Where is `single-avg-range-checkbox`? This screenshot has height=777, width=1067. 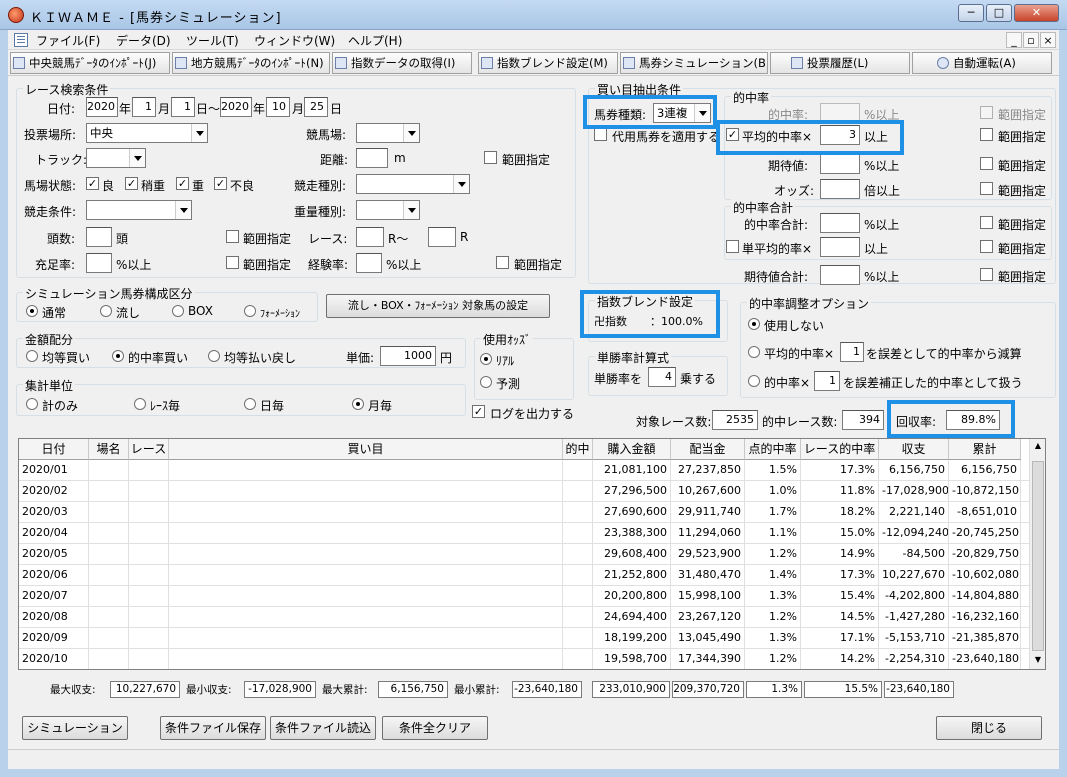 single-avg-range-checkbox is located at coordinates (986, 246).